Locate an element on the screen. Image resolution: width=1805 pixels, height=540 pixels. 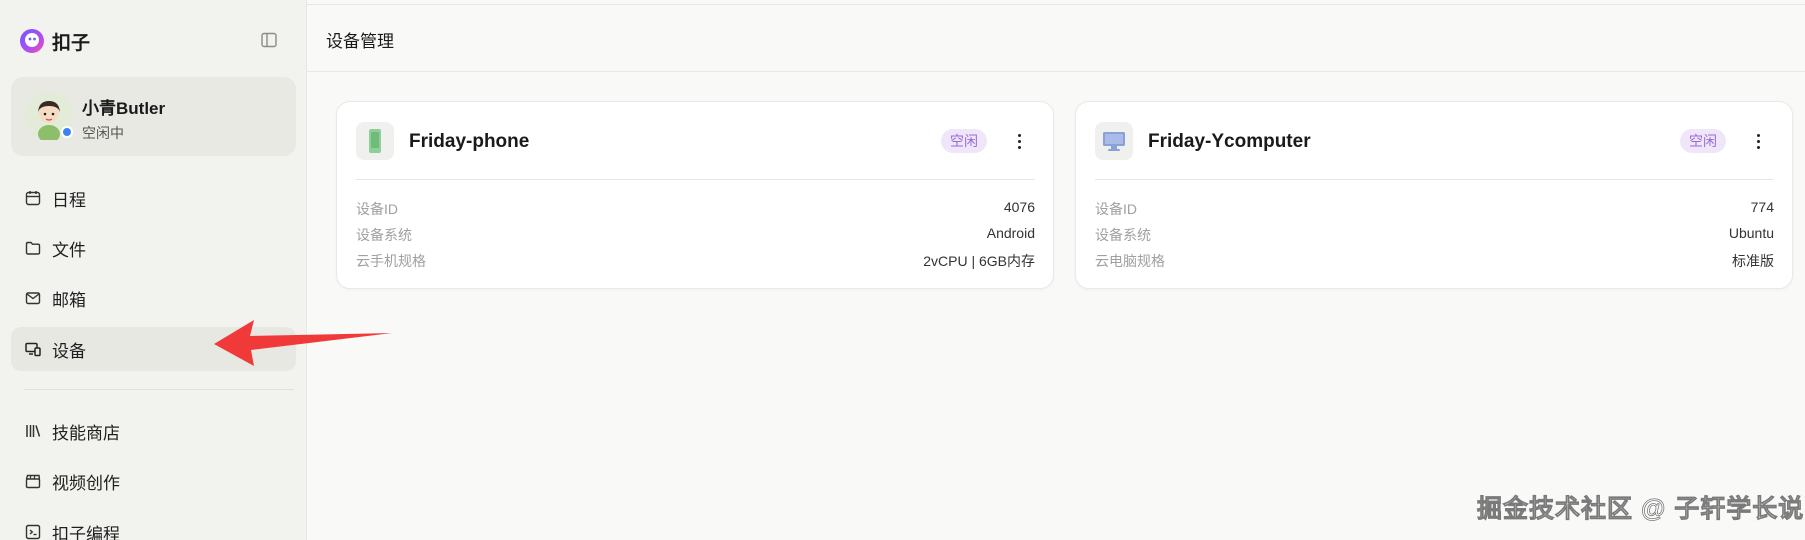
device-info-row: 设备系统 Android is located at coordinates (695, 235).